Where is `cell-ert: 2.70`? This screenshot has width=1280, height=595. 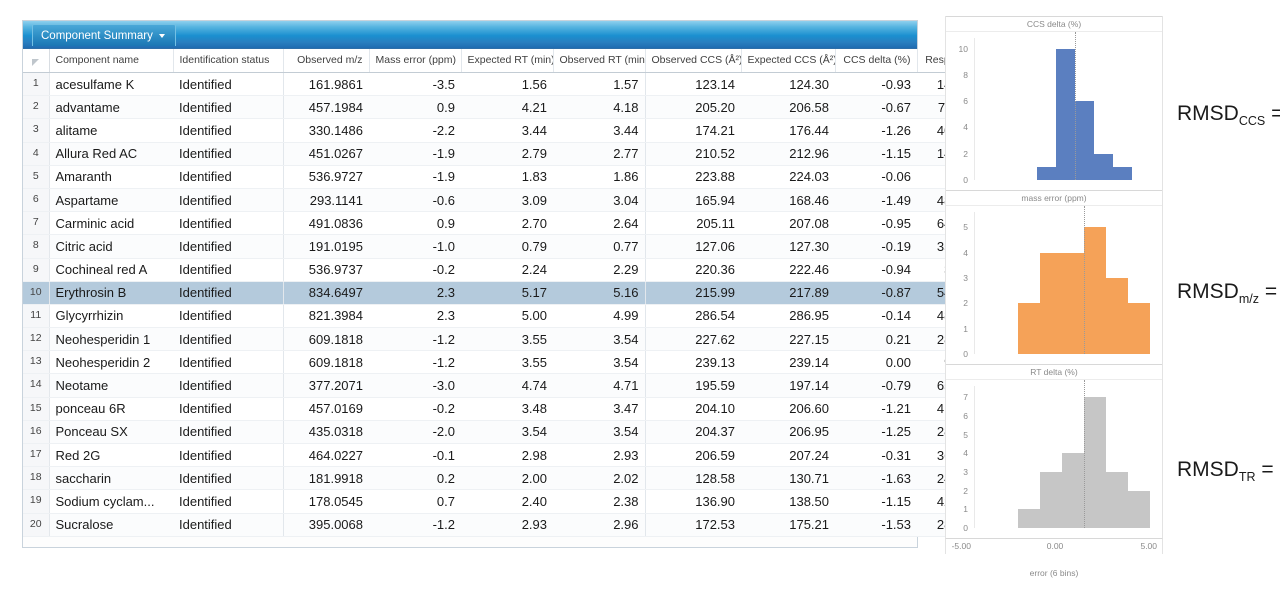 cell-ert: 2.70 is located at coordinates (507, 223).